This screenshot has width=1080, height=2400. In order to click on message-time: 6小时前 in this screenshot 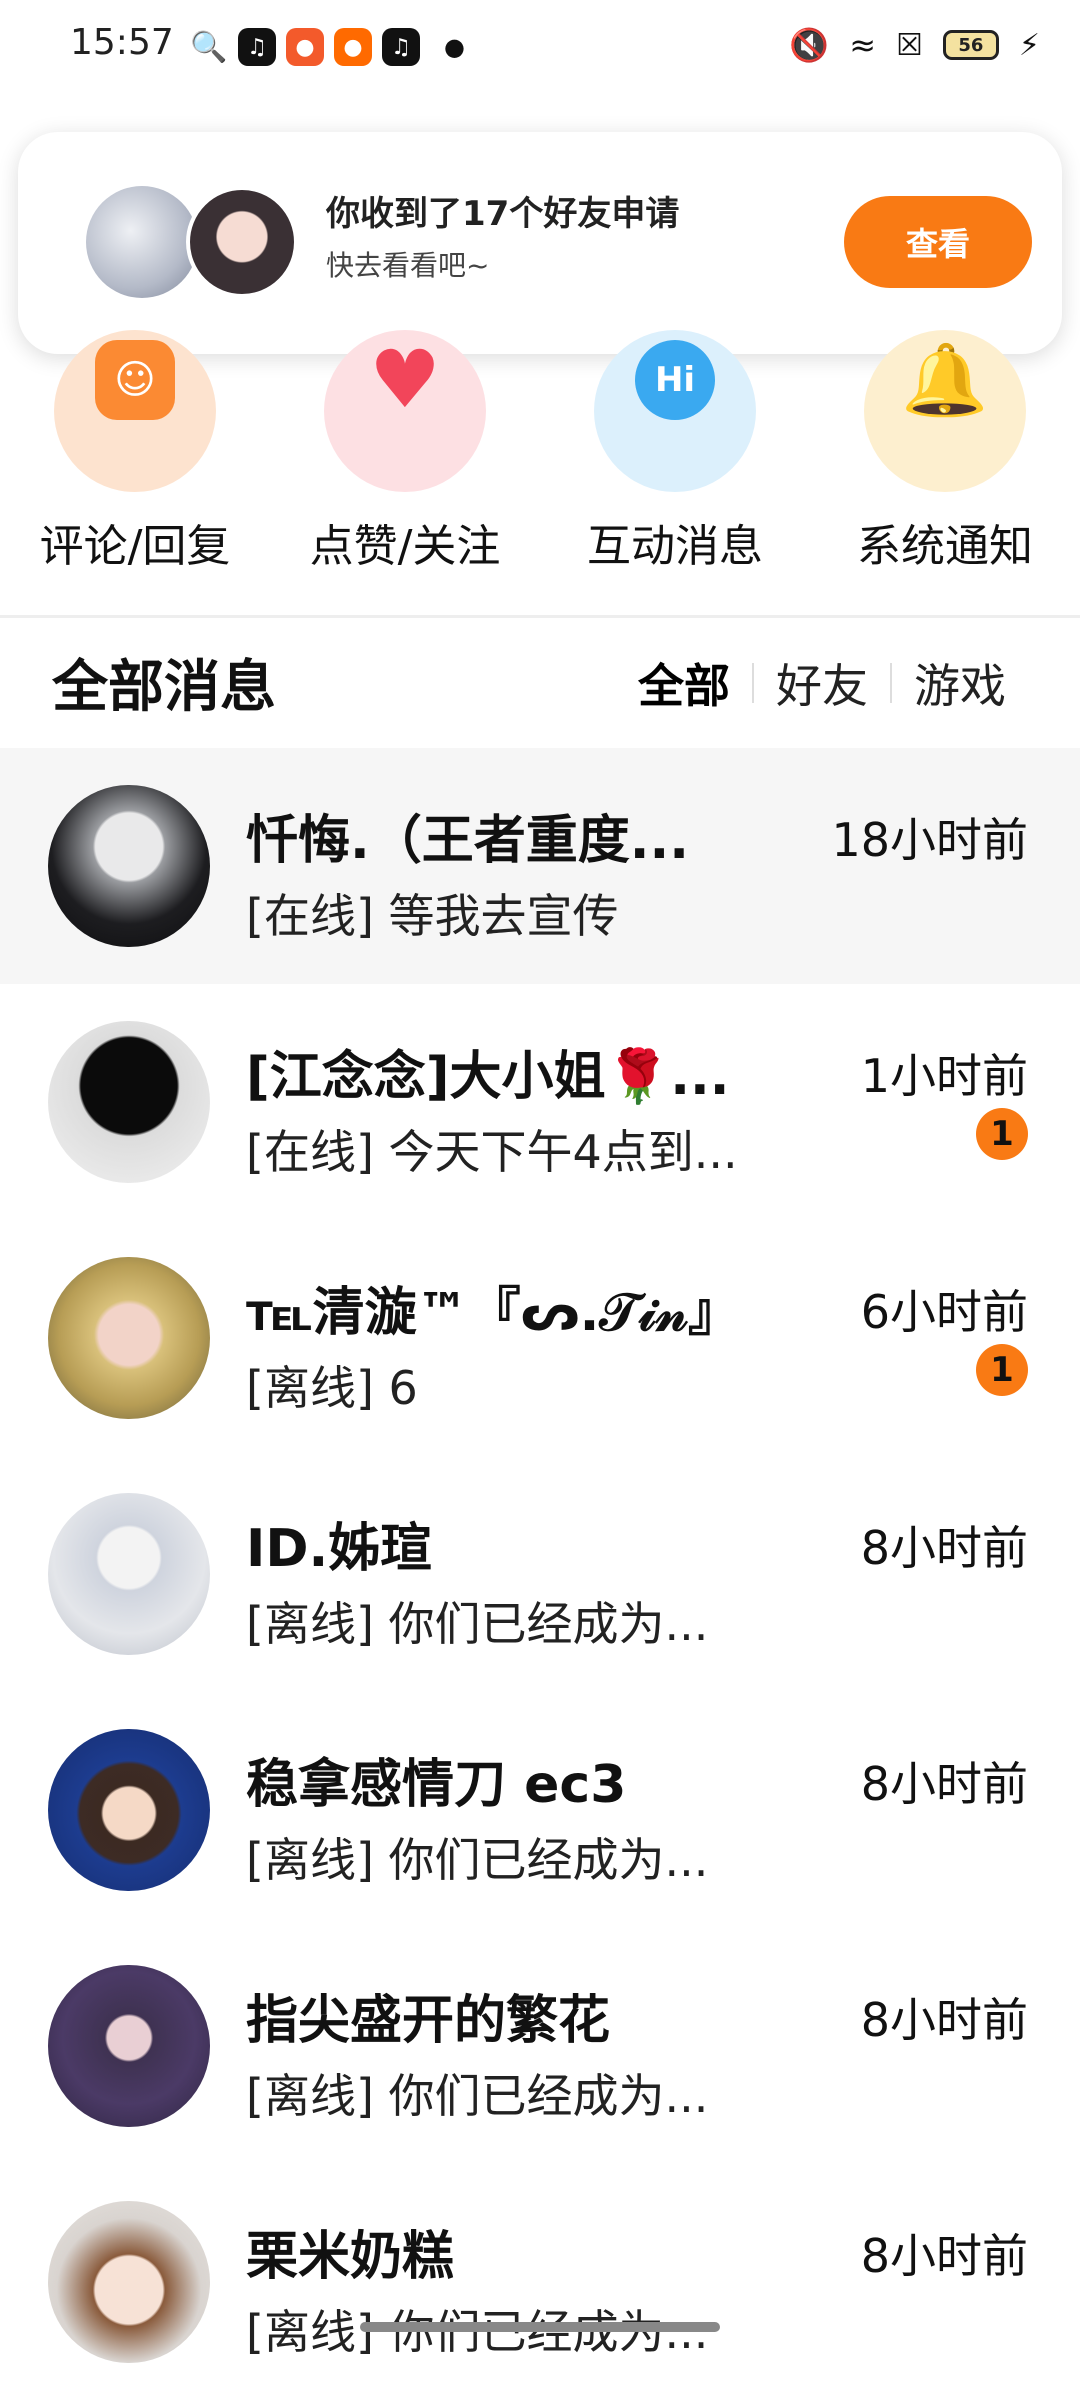, I will do `click(944, 1312)`.